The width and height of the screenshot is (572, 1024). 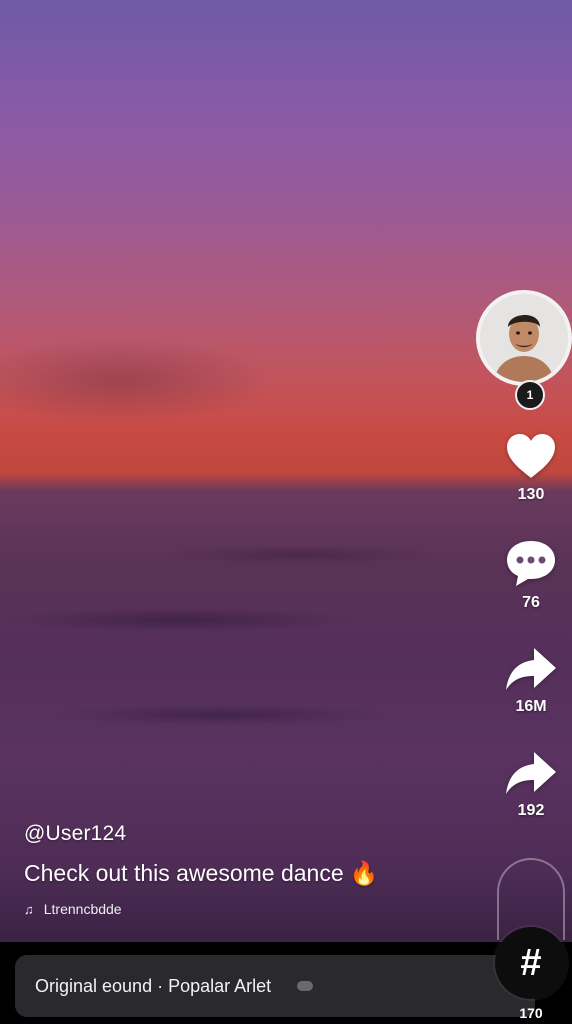 What do you see at coordinates (153, 985) in the screenshot?
I see `sound-label: Original eound · Popalar Arlet` at bounding box center [153, 985].